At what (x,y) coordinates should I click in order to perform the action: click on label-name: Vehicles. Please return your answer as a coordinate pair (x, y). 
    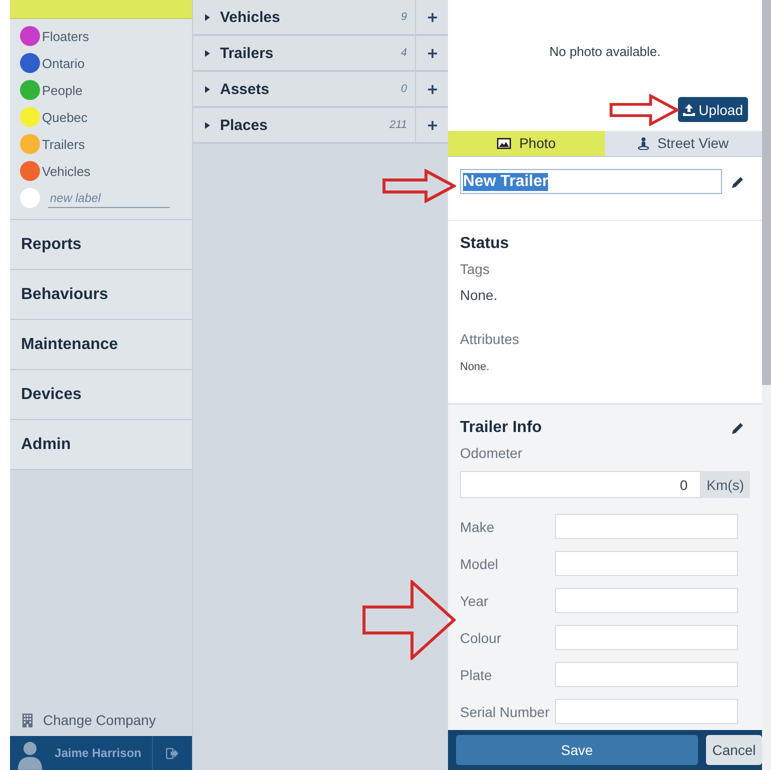
    Looking at the image, I should click on (66, 171).